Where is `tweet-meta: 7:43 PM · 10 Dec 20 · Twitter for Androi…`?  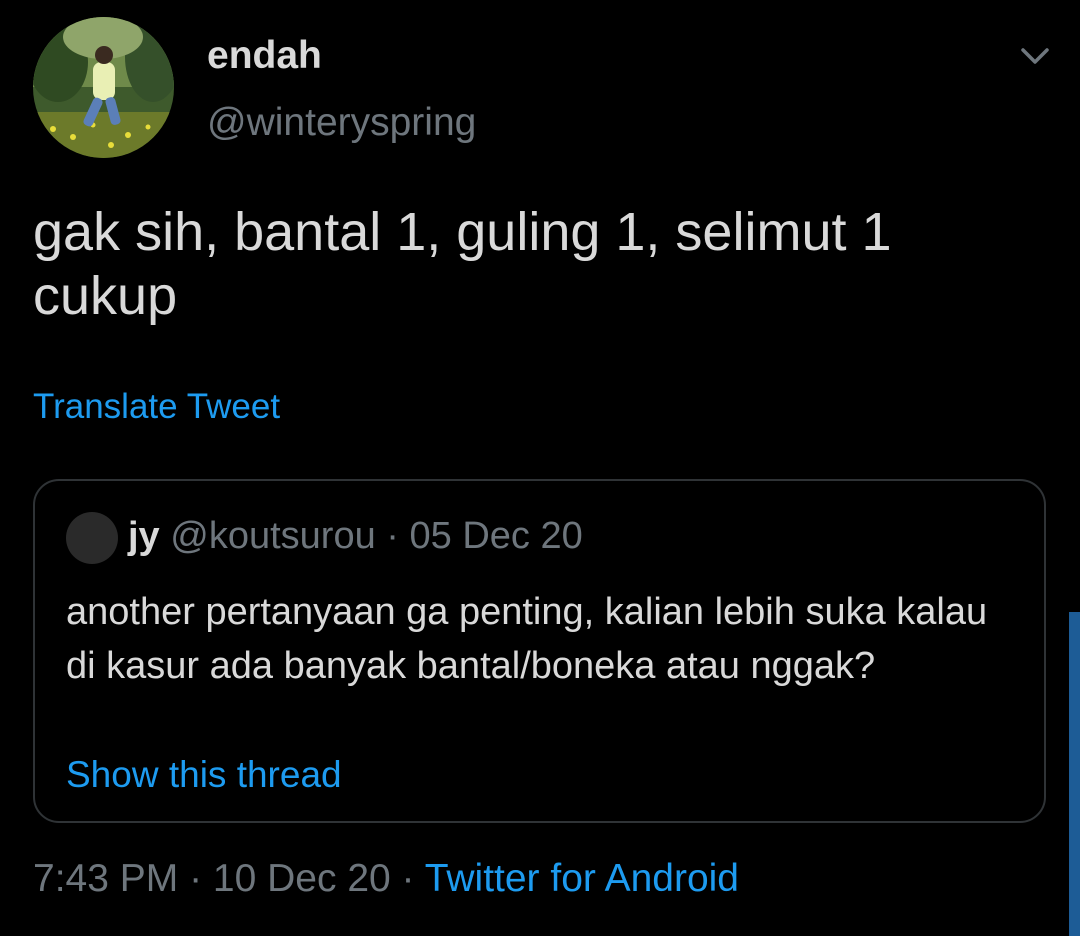
tweet-meta: 7:43 PM · 10 Dec 20 · Twitter for Androi… is located at coordinates (386, 879).